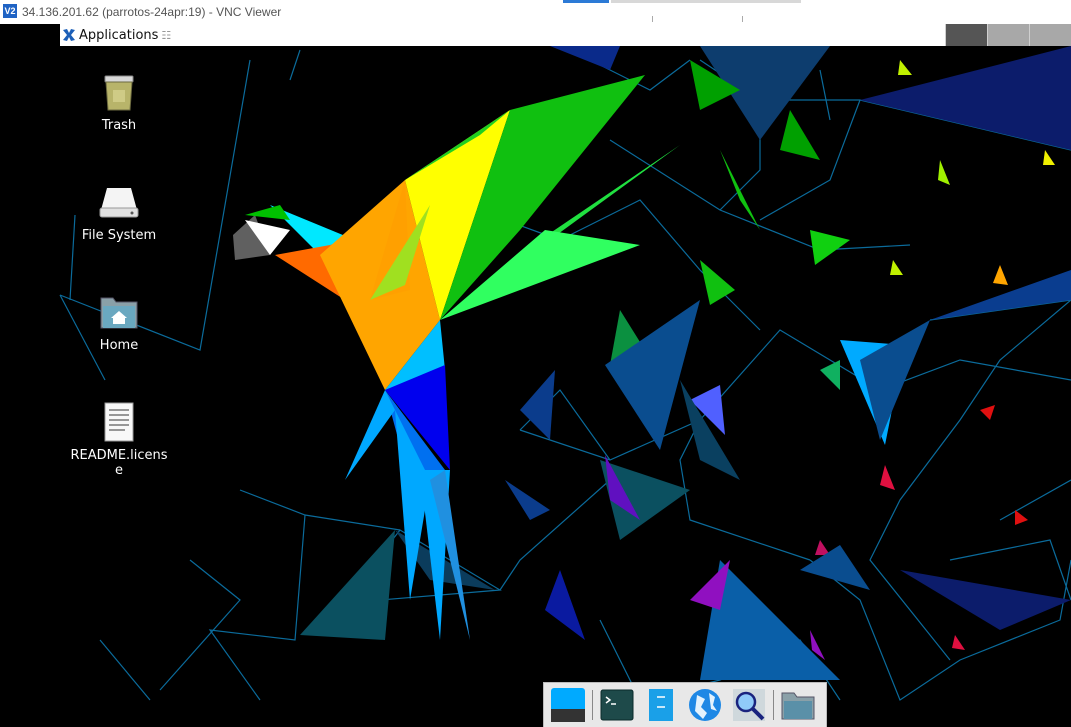 This screenshot has height=727, width=1071. I want to click on desktop-icon-readme: README.license, so click(119, 439).